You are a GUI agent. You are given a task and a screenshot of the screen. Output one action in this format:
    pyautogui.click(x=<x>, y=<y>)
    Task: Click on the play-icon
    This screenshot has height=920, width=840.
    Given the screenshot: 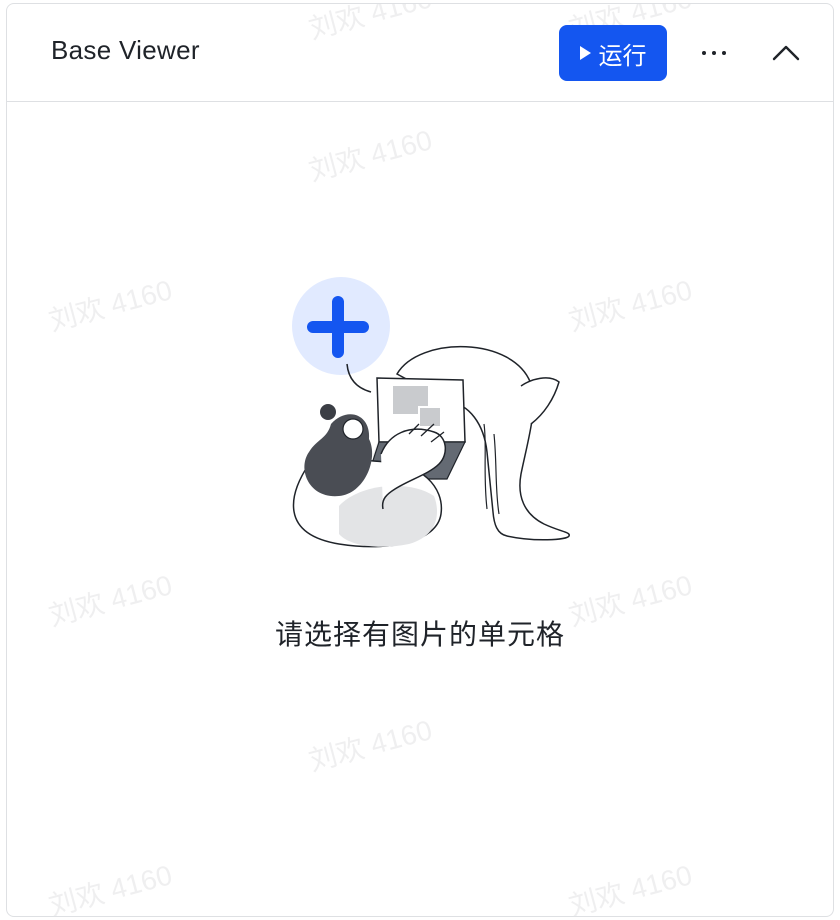 What is the action you would take?
    pyautogui.click(x=585, y=53)
    